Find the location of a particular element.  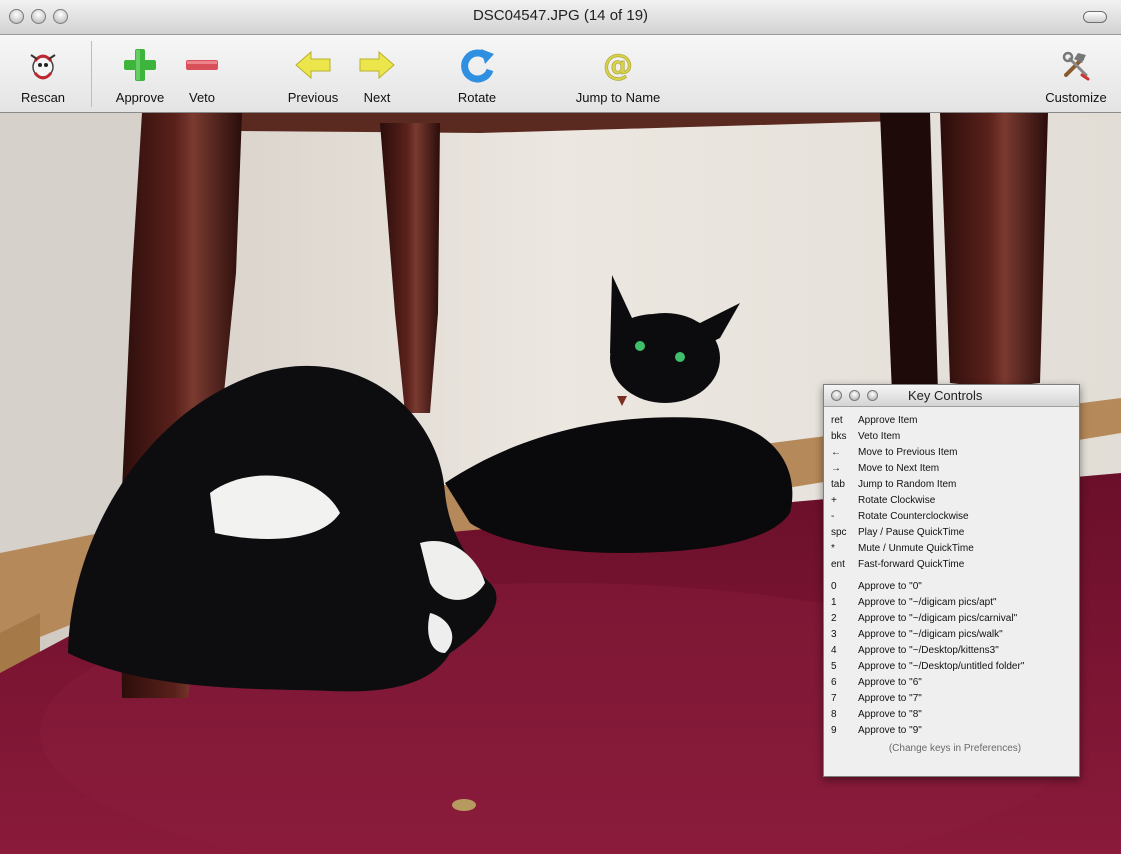

key-label: 6 is located at coordinates (834, 682).